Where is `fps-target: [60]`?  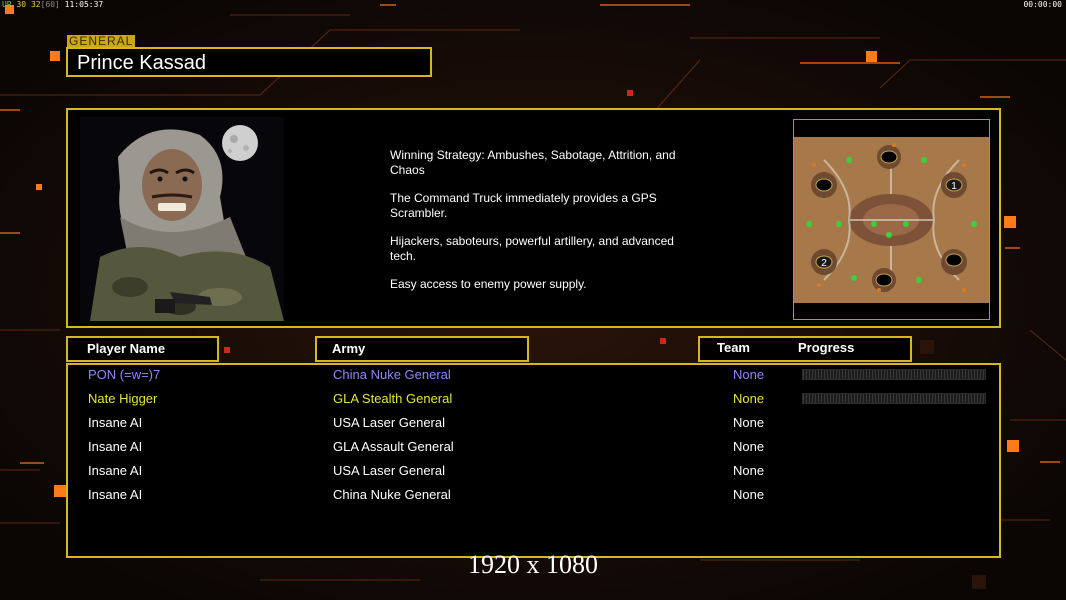
fps-target: [60] is located at coordinates (50, 4).